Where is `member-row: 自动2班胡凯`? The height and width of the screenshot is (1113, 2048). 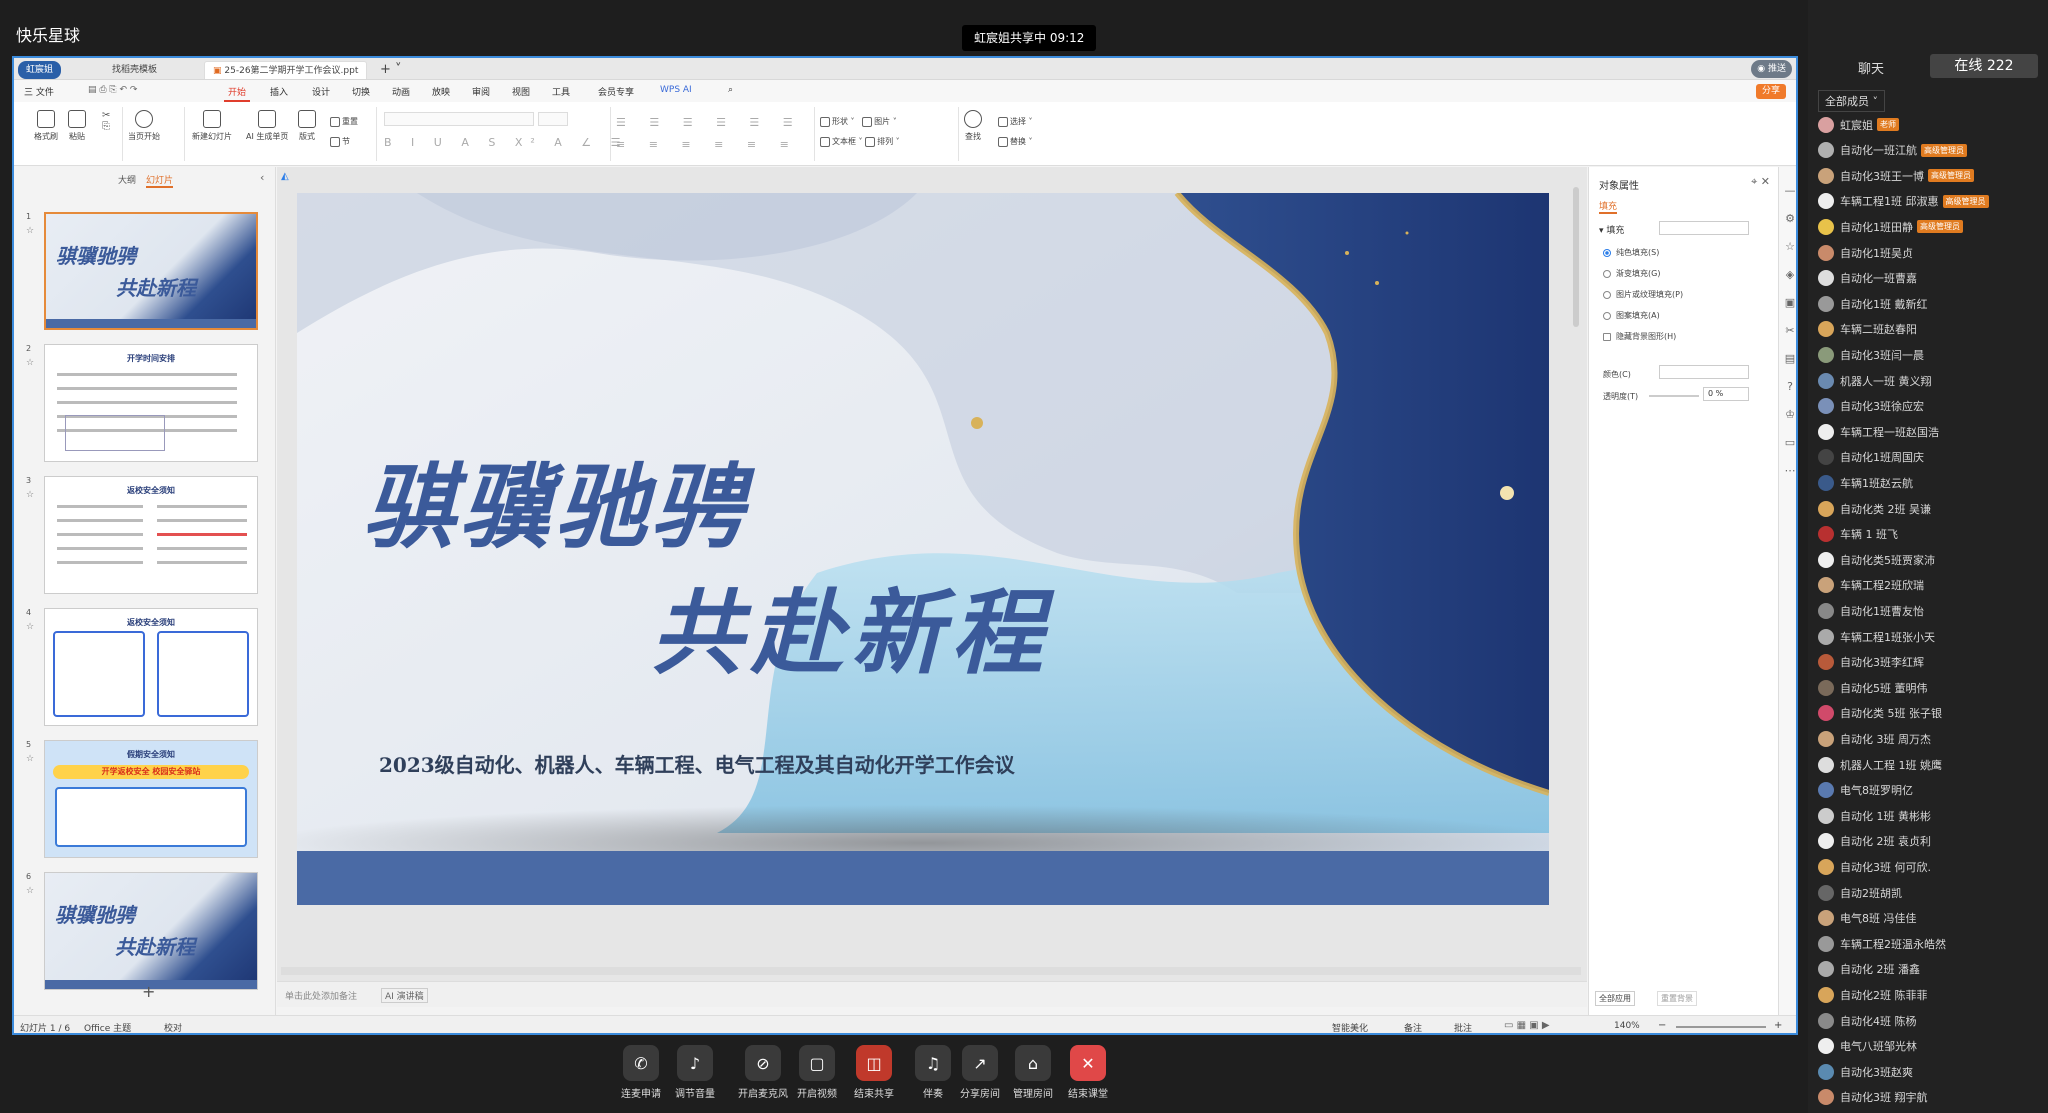 member-row: 自动2班胡凯 is located at coordinates (1860, 892).